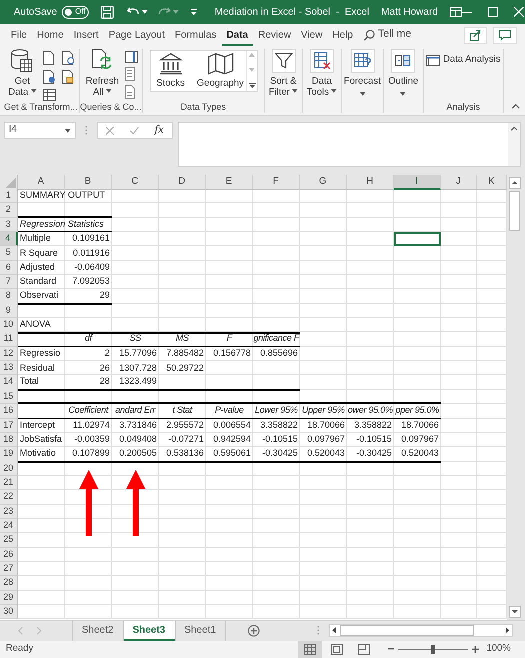 The width and height of the screenshot is (525, 658). I want to click on column-heading: F, so click(229, 339).